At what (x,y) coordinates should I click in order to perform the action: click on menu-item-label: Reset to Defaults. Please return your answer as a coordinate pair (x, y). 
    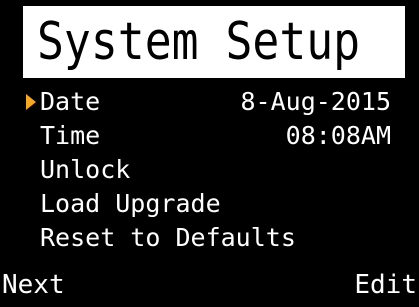
    Looking at the image, I should click on (168, 237).